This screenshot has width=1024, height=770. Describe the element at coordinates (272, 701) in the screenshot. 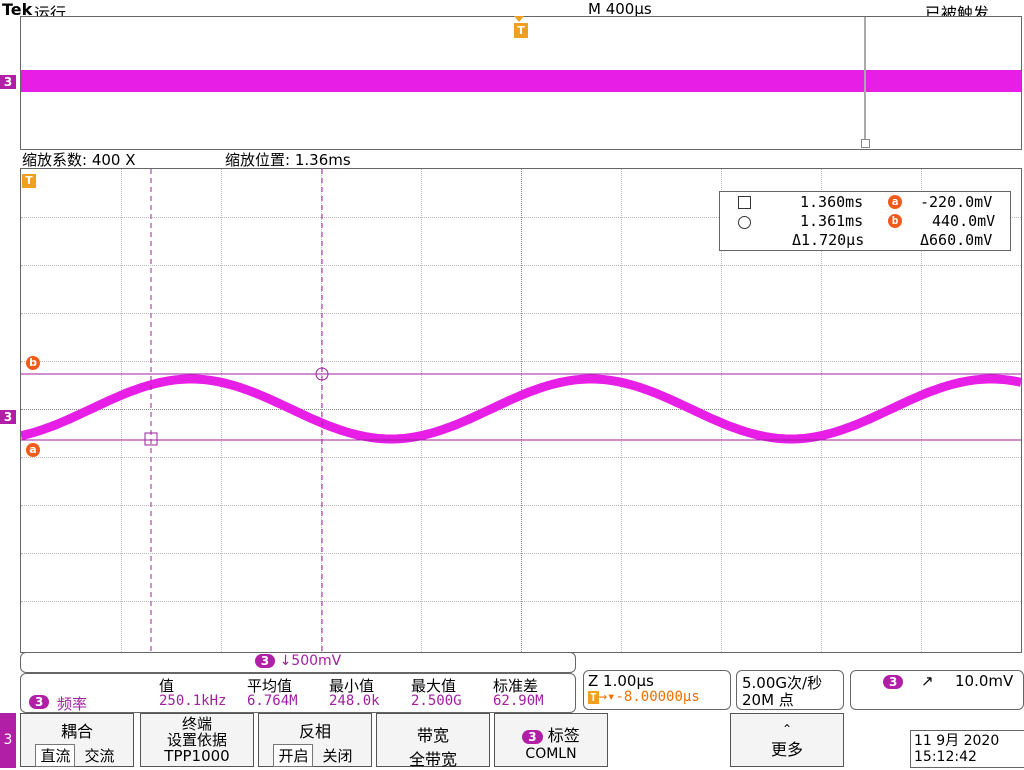

I see `measurement-value: 6.764M` at that location.